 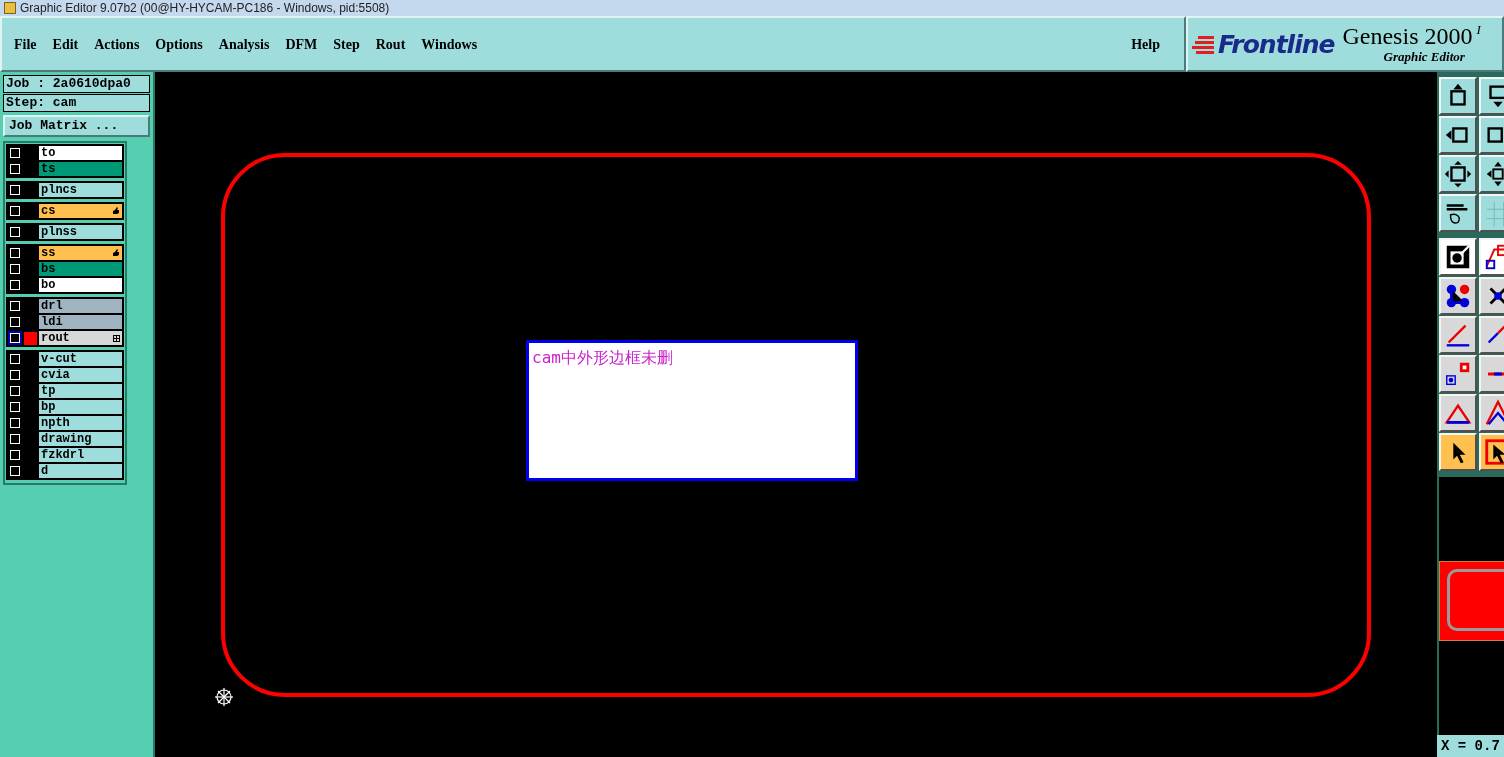 I want to click on menu-item: Actions, so click(x=117, y=44).